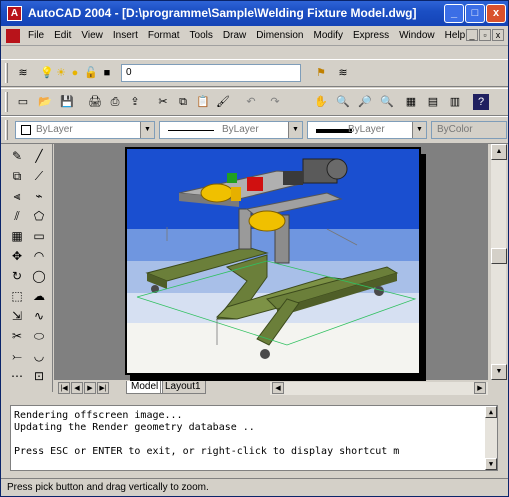 The image size is (509, 497). Describe the element at coordinates (95, 102) in the screenshot. I see `plot-icon: 🖨` at that location.